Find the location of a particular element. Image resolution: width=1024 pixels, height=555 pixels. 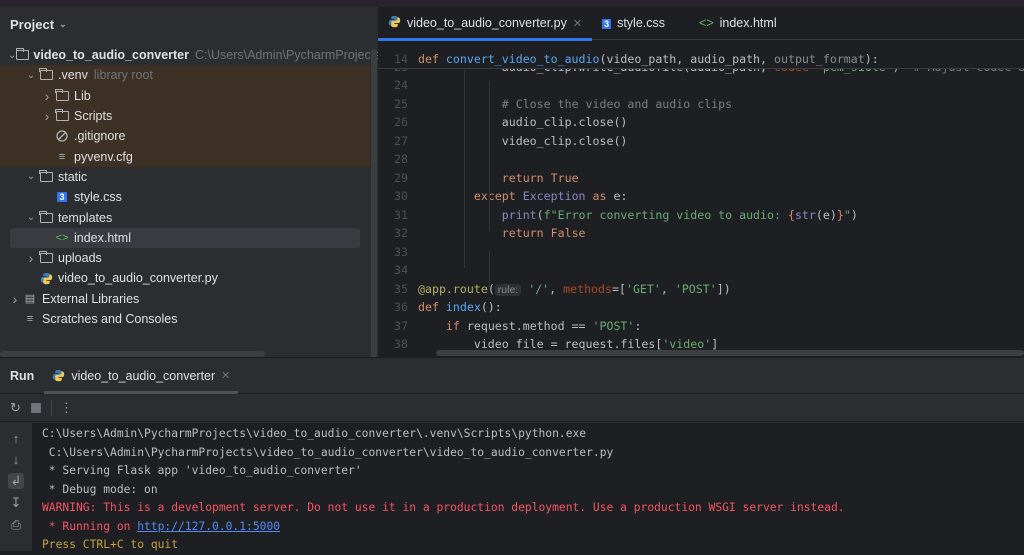

tree-item: <> index.html is located at coordinates (185, 237).